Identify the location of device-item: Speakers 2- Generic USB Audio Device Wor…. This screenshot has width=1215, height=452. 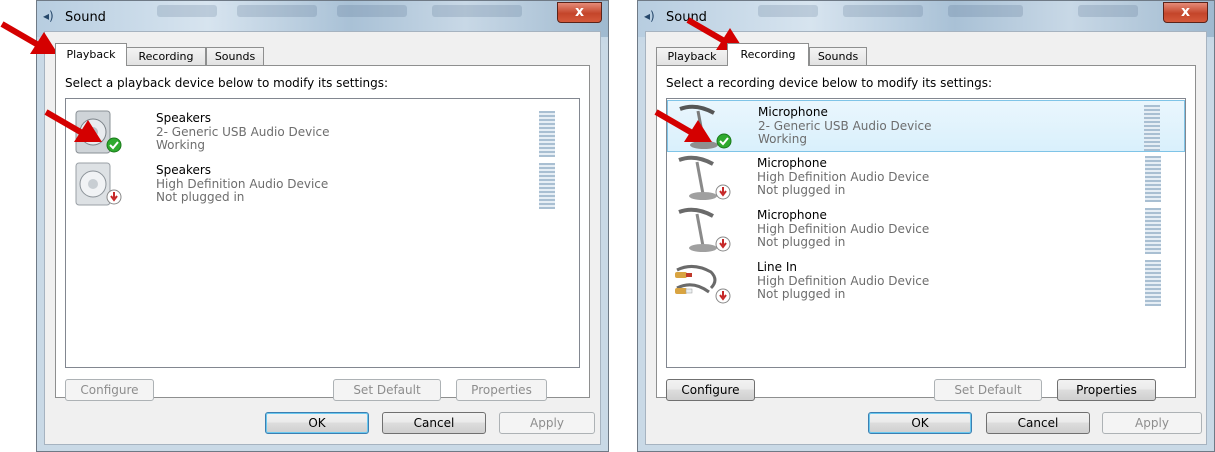
(322, 133).